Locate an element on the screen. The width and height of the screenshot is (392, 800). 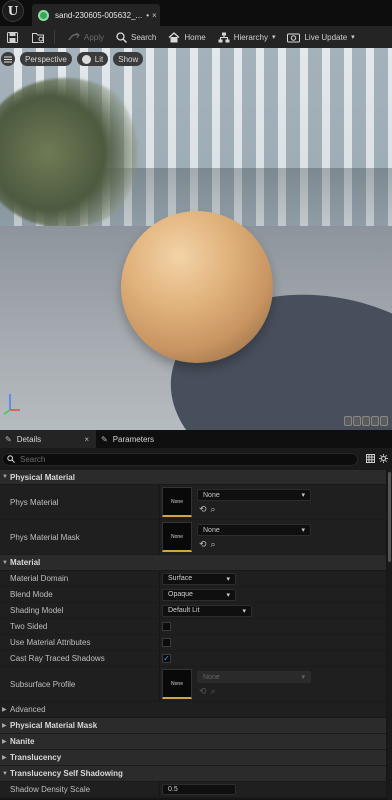
mesh-shape-icon is located at coordinates (384, 421).